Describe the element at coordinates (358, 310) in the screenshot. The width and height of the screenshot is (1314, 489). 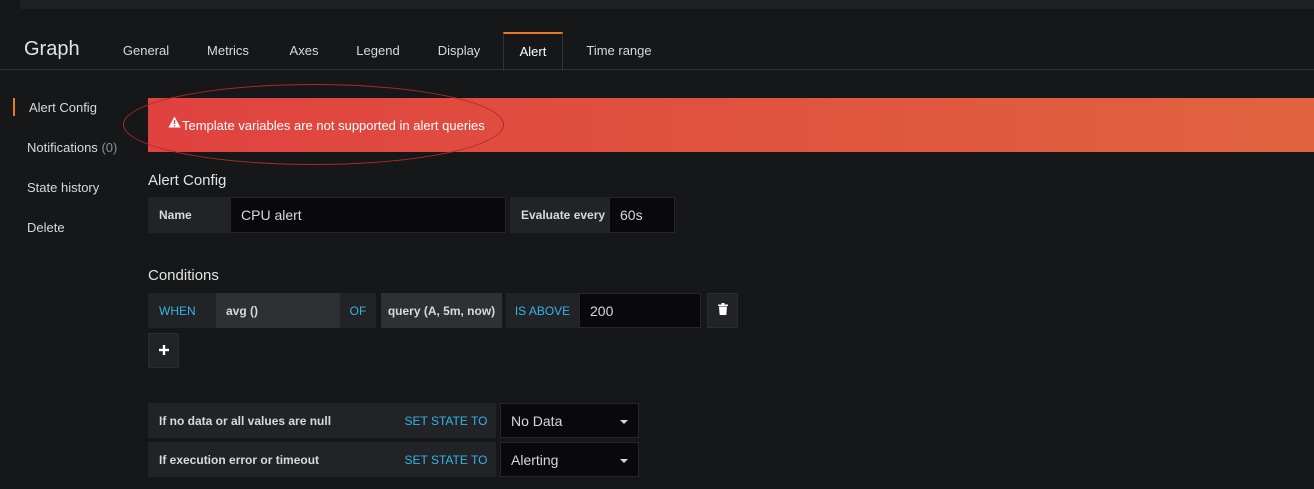
I see `of-keyword: OF` at that location.